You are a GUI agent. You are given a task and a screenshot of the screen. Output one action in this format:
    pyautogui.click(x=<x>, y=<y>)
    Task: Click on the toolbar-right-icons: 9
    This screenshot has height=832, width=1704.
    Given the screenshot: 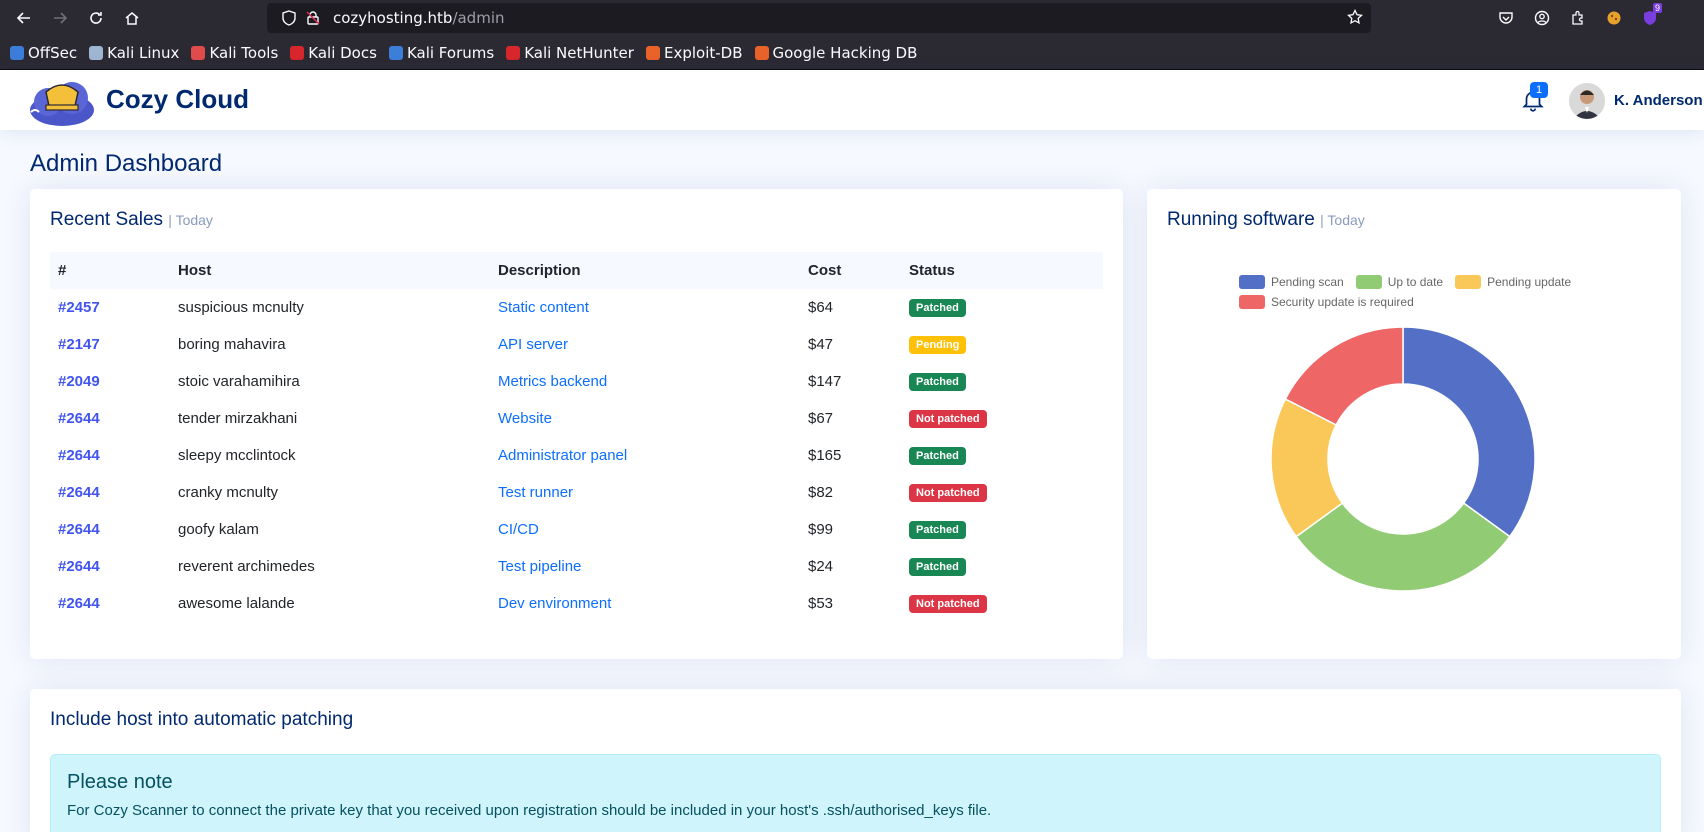 What is the action you would take?
    pyautogui.click(x=1578, y=18)
    